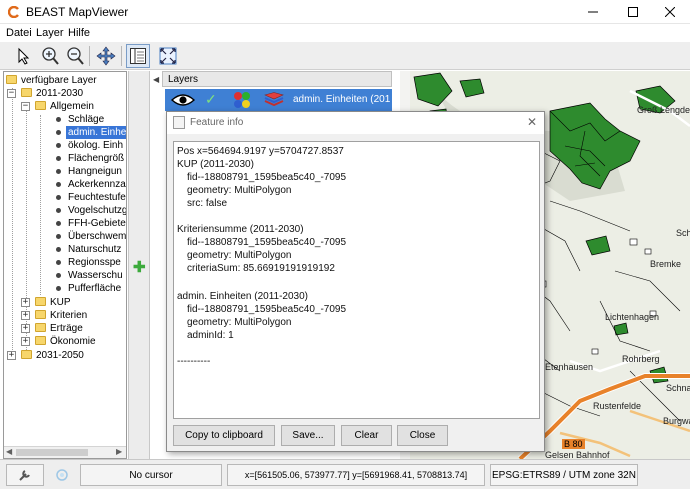 The image size is (690, 489). Describe the element at coordinates (683, 233) in the screenshot. I see `map-place-label: Schö` at that location.